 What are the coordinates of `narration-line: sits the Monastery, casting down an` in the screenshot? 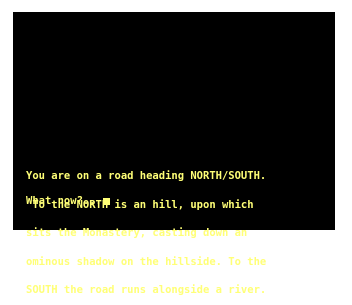 It's located at (137, 233).